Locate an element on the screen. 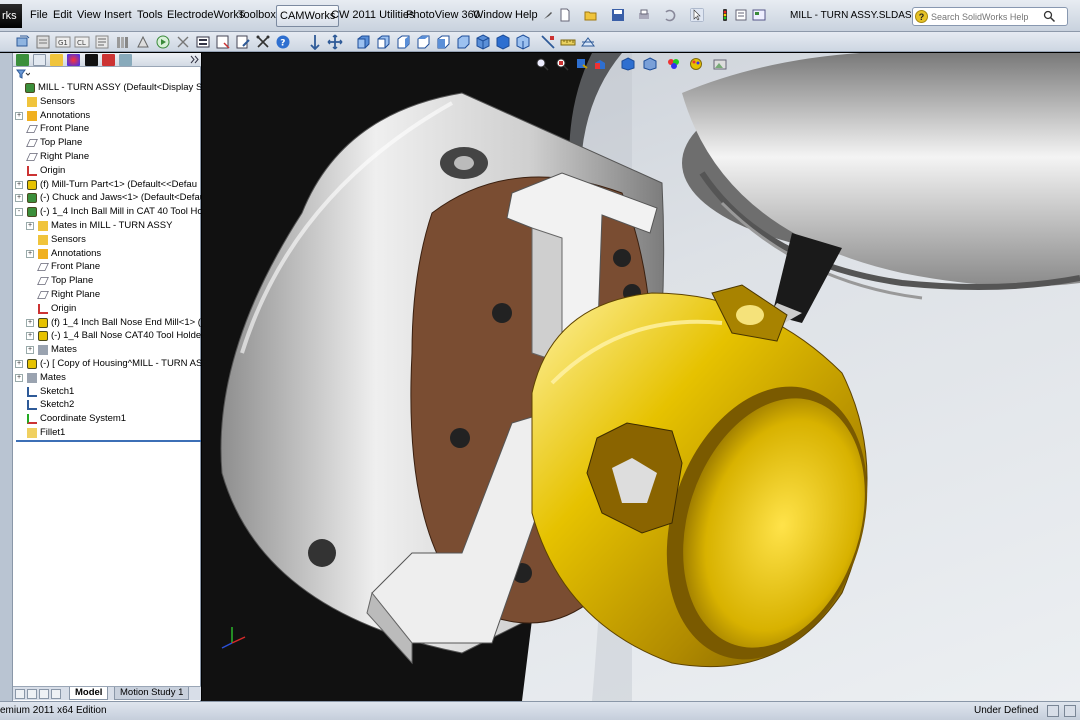 The image size is (1080, 720). extract-features-icon is located at coordinates (23, 42).